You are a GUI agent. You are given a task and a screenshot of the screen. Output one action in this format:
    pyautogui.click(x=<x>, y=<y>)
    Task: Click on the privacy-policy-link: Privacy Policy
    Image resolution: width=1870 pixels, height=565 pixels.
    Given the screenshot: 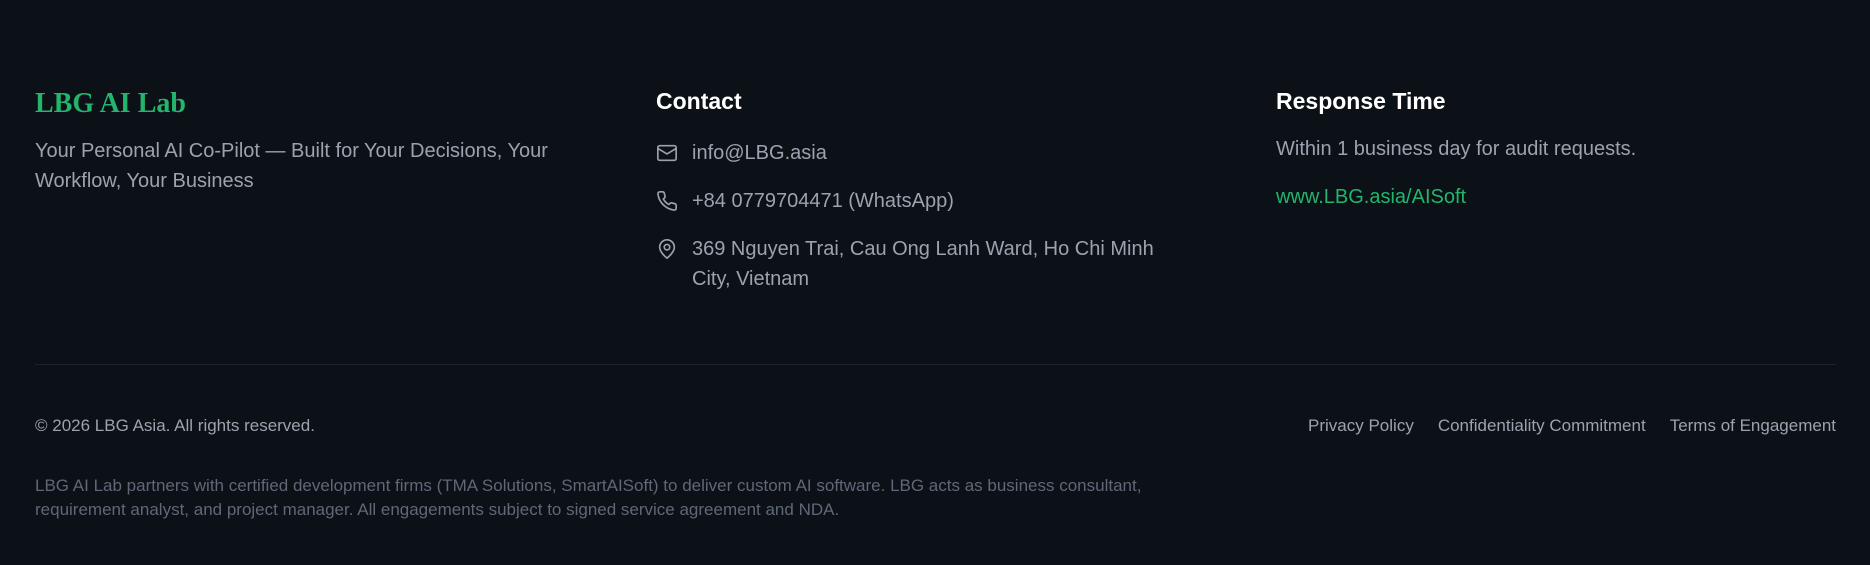 What is the action you would take?
    pyautogui.click(x=1361, y=426)
    